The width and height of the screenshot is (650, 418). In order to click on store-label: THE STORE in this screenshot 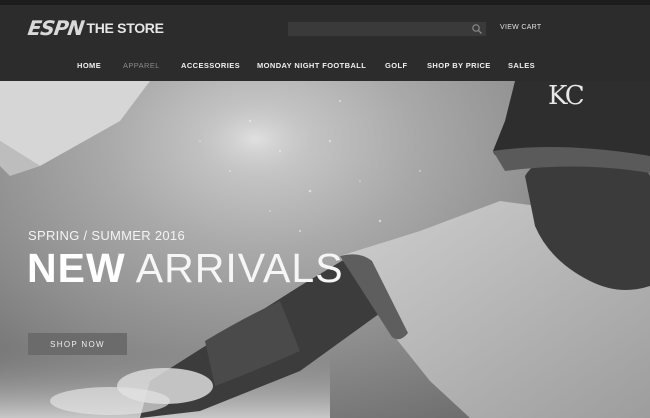, I will do `click(125, 28)`.